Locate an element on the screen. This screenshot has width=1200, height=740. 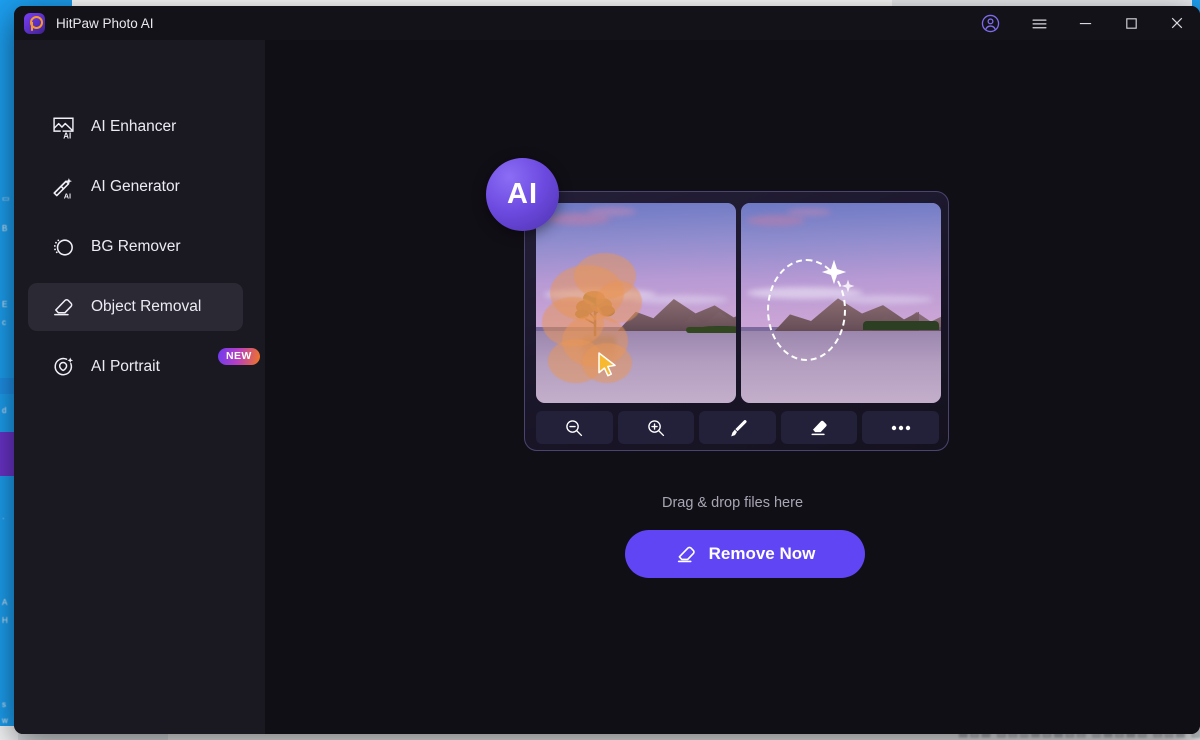
sidebar-item-label: BG Remover is located at coordinates (136, 246).